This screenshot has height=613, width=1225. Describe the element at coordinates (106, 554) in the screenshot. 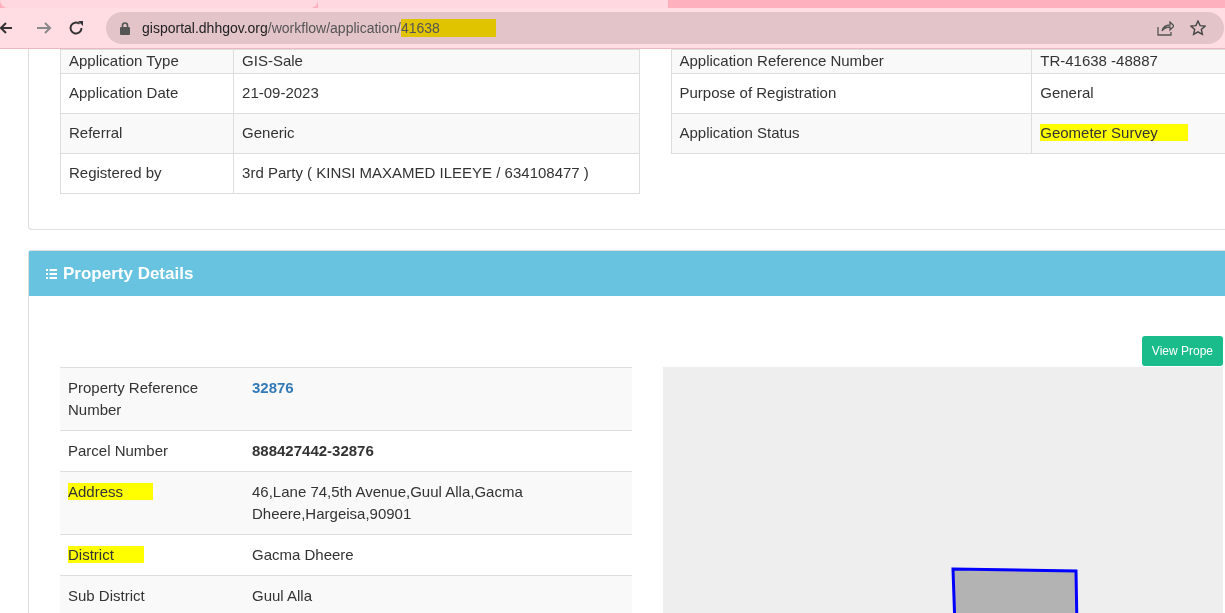

I see `field-label: District` at that location.